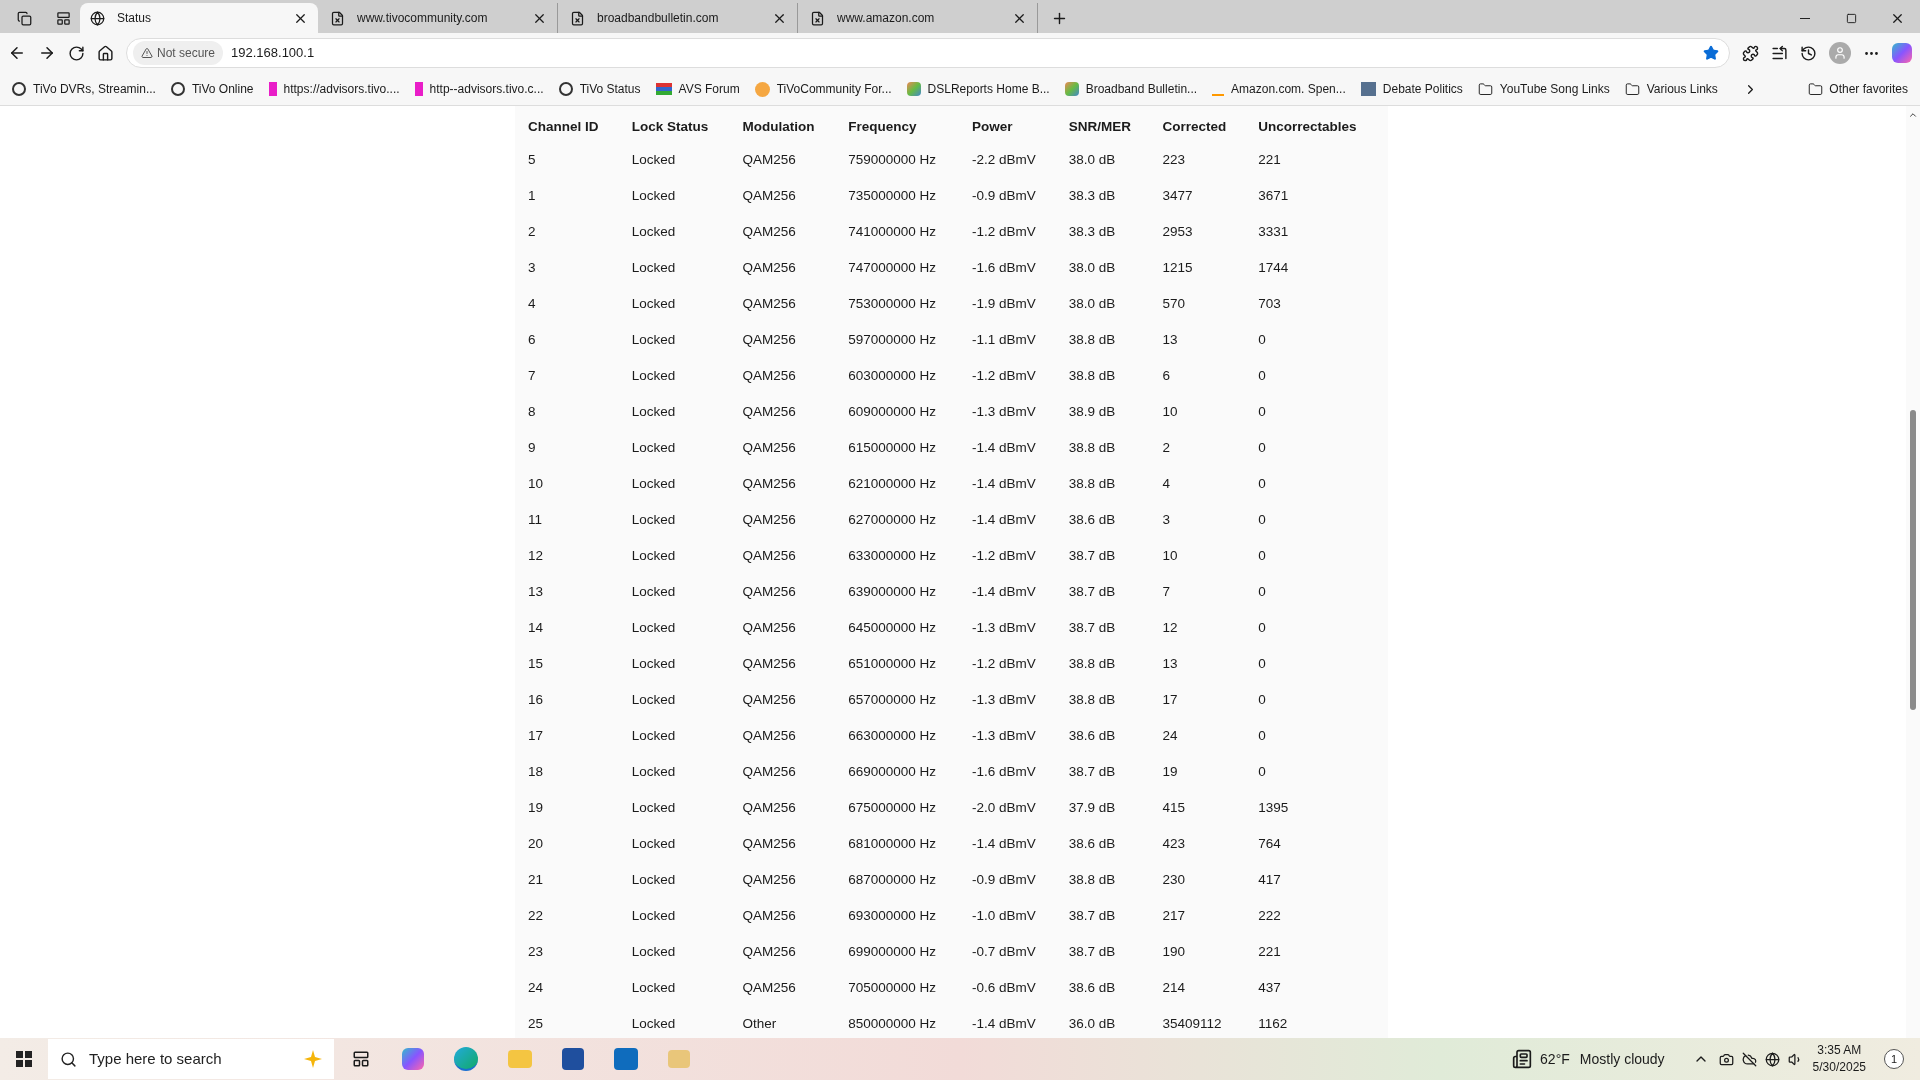 The height and width of the screenshot is (1080, 1920). I want to click on table-cell-text: 38.9 dB, so click(1092, 411).